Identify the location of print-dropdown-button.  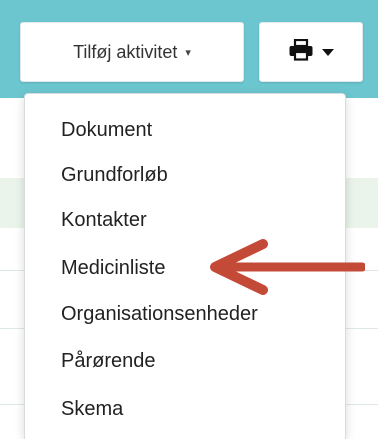
(311, 52).